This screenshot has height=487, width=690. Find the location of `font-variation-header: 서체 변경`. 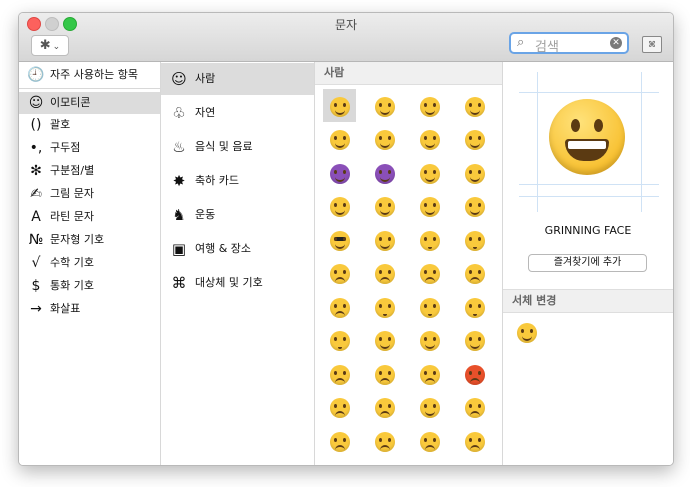

font-variation-header: 서체 변경 is located at coordinates (588, 301).